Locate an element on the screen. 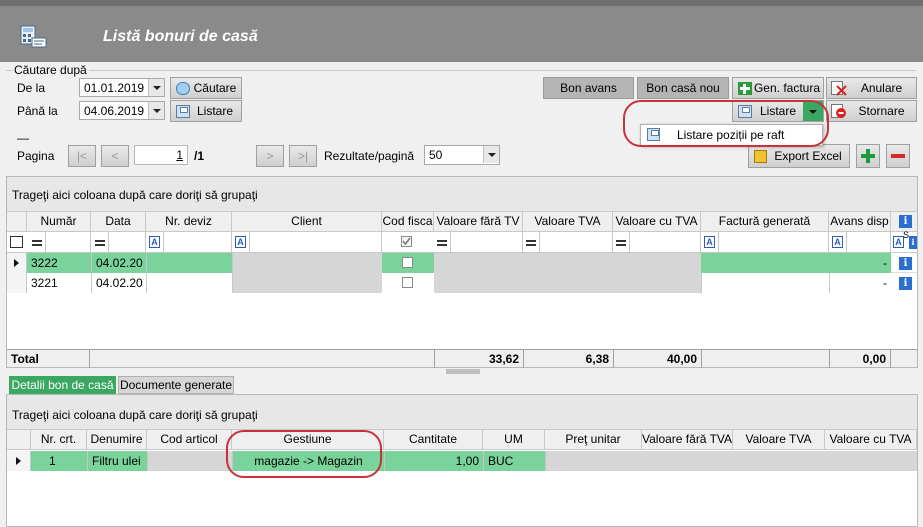 This screenshot has width=923, height=527. cell-denumire: Filtru ulei is located at coordinates (117, 461).